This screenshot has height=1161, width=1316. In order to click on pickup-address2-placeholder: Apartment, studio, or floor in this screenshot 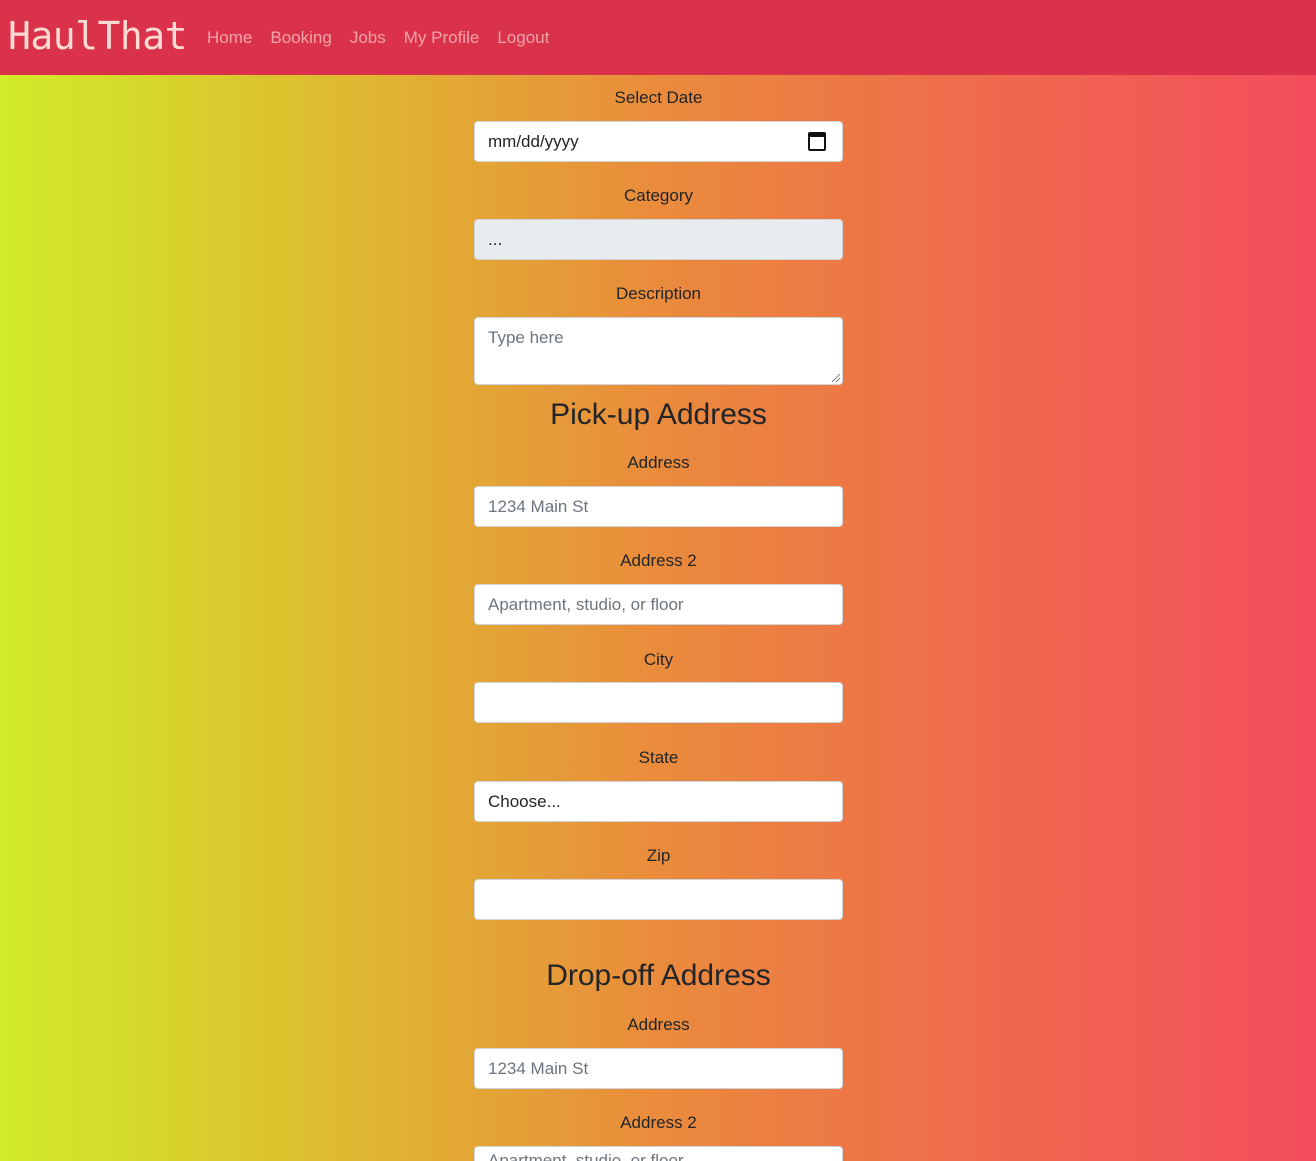, I will do `click(586, 604)`.